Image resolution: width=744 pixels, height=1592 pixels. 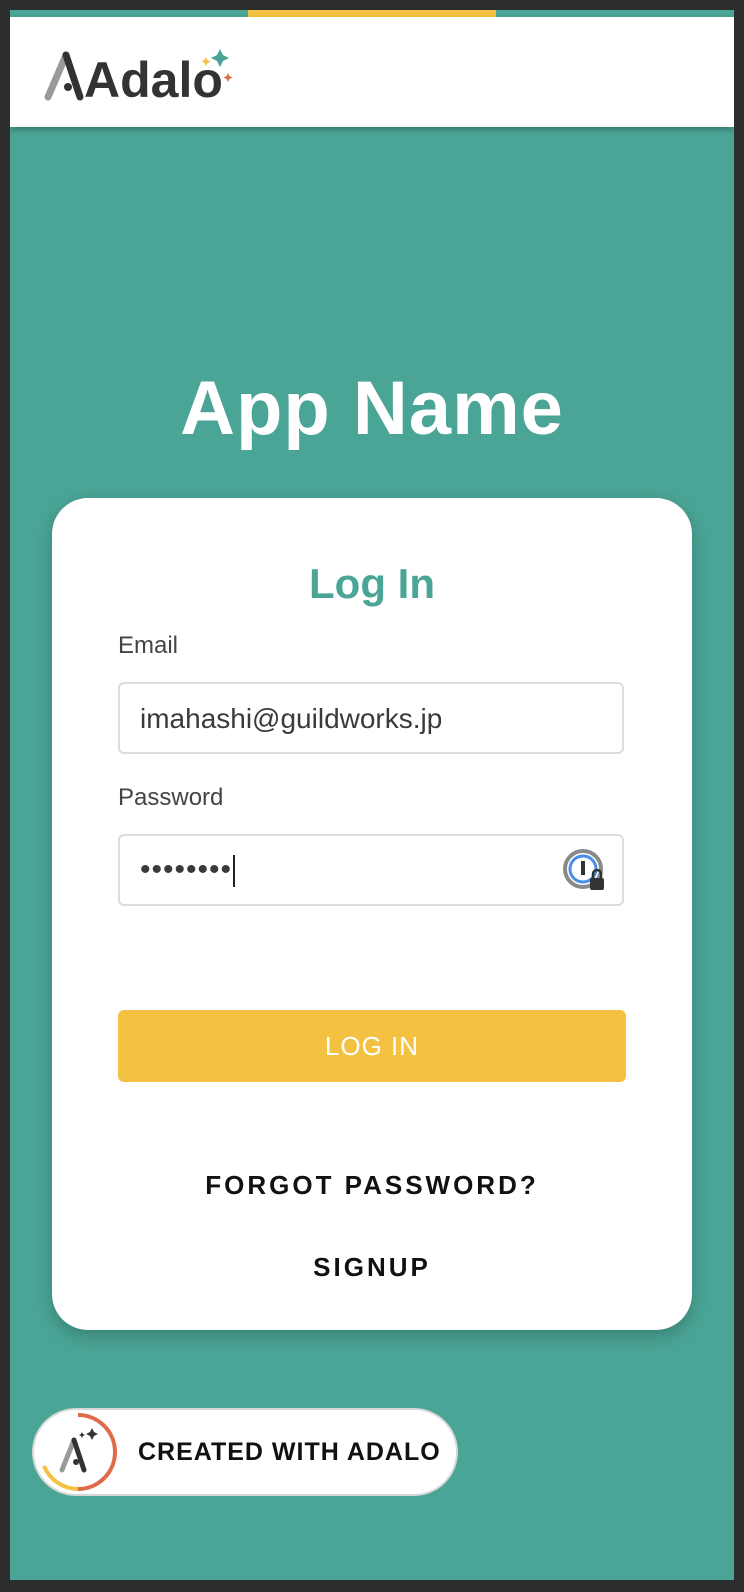 I want to click on email-label: Email, so click(x=148, y=645).